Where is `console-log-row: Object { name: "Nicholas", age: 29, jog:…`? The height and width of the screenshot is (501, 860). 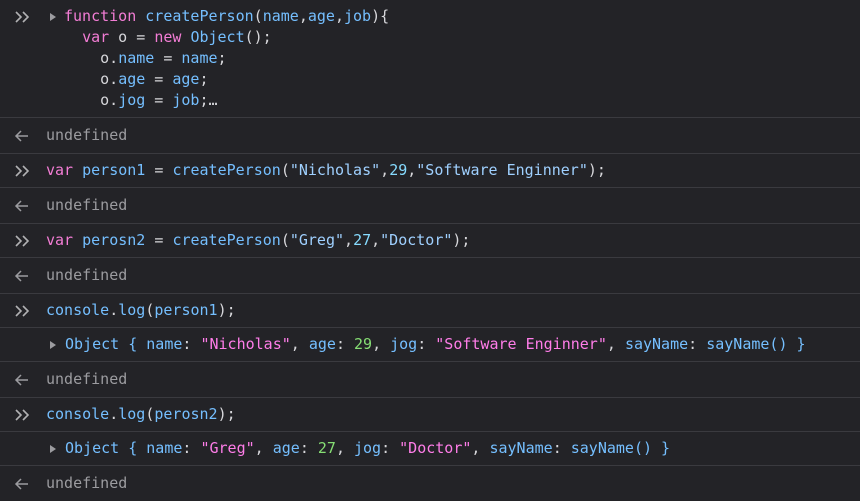 console-log-row: Object { name: "Nicholas", age: 29, jog:… is located at coordinates (430, 345).